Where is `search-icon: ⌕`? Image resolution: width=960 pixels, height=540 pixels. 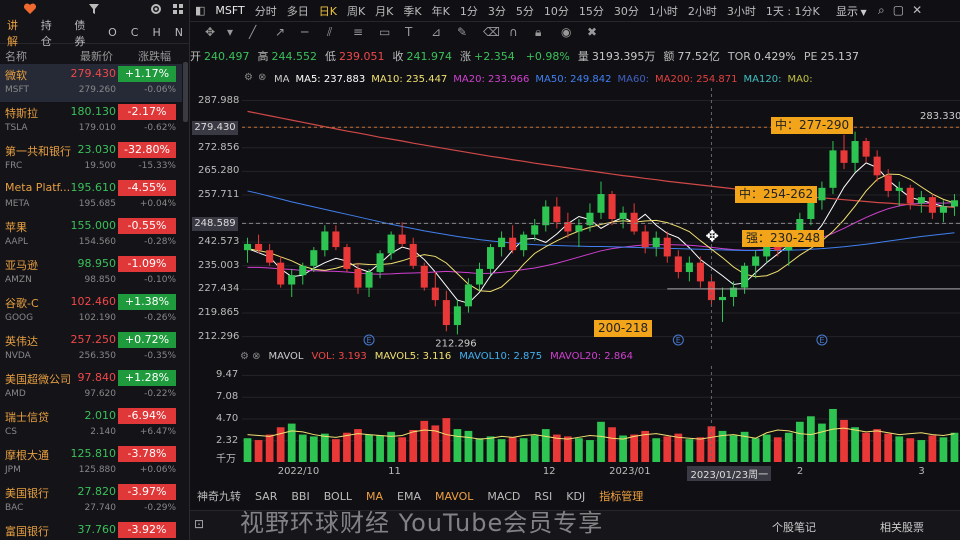
search-icon: ⌕ is located at coordinates (885, 10).